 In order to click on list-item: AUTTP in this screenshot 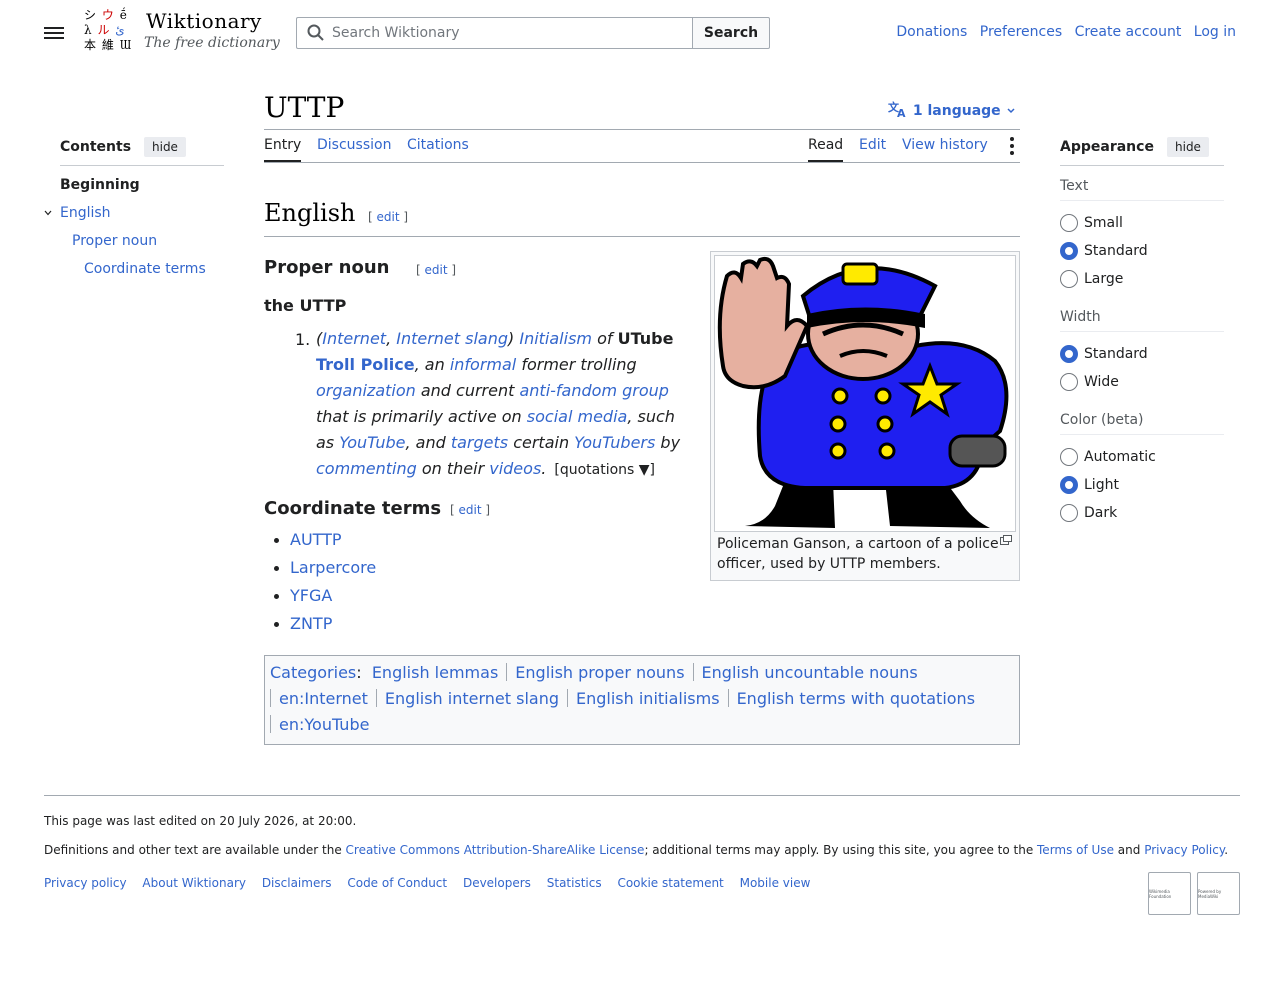, I will do `click(325, 544)`.